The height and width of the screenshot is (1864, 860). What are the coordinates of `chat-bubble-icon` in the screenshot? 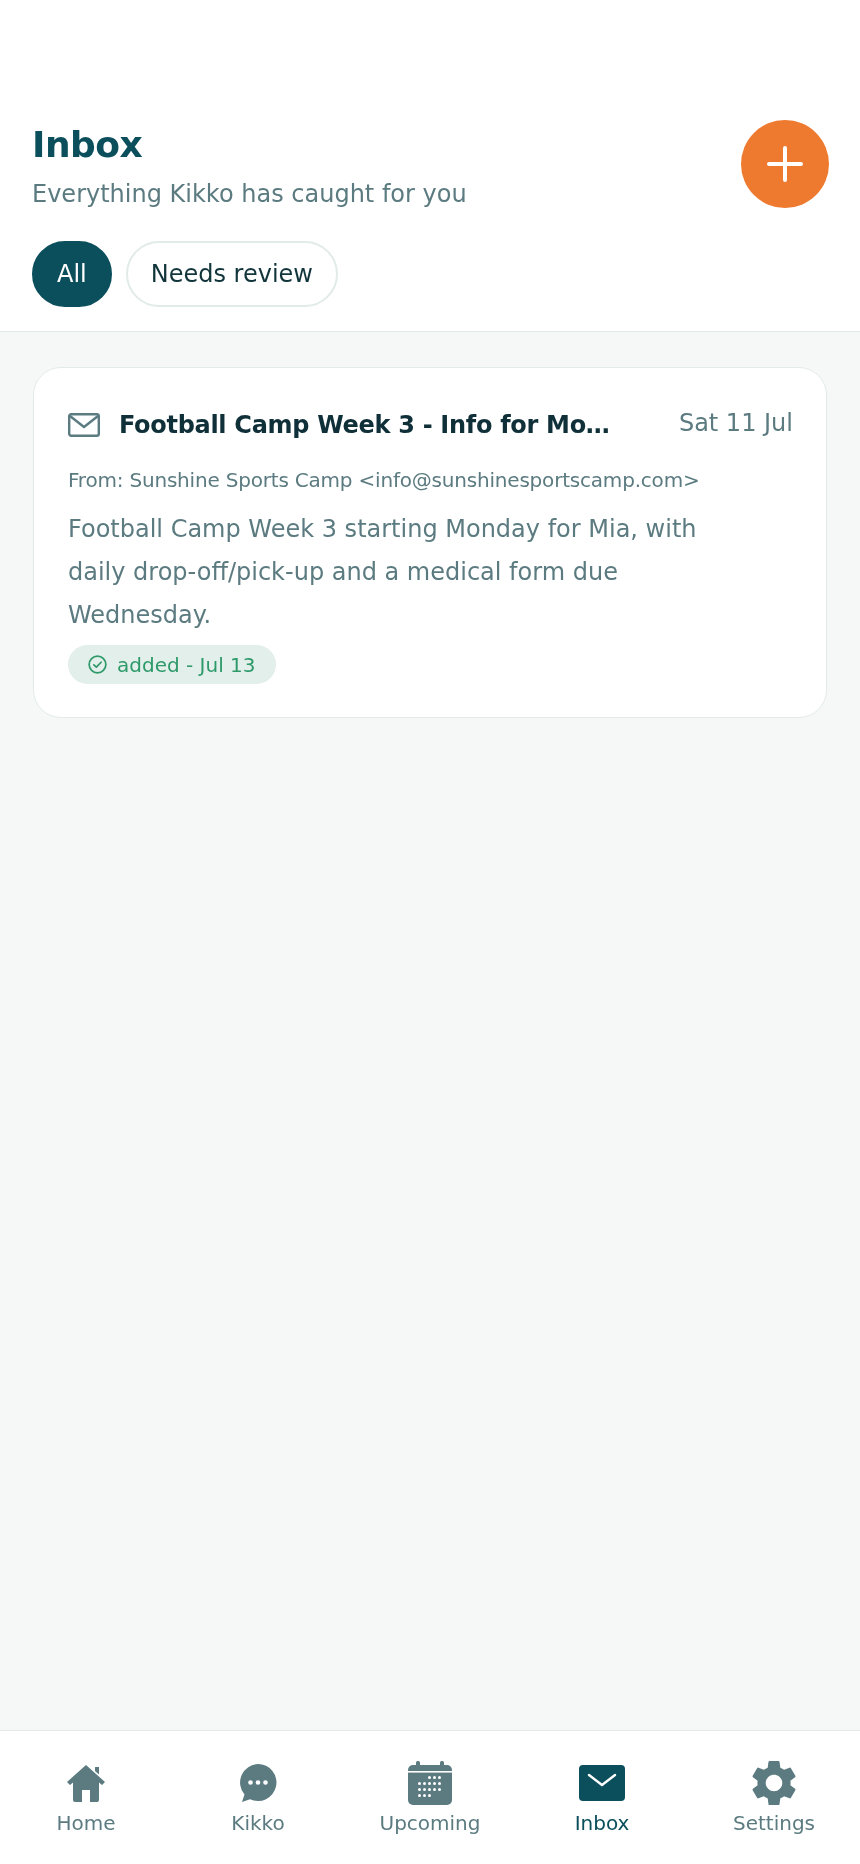 It's located at (258, 1783).